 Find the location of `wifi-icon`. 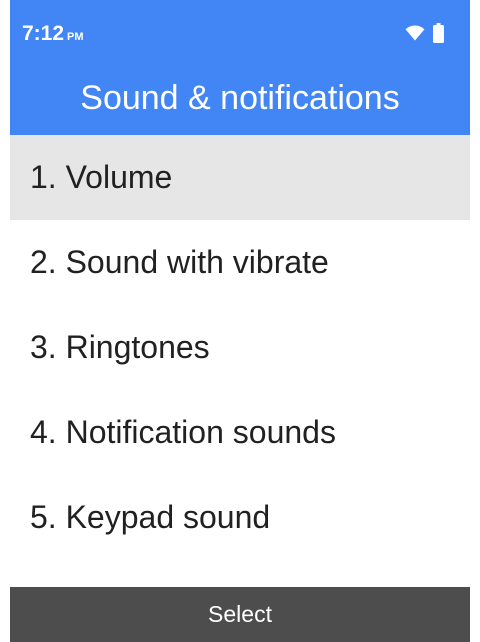

wifi-icon is located at coordinates (415, 35).